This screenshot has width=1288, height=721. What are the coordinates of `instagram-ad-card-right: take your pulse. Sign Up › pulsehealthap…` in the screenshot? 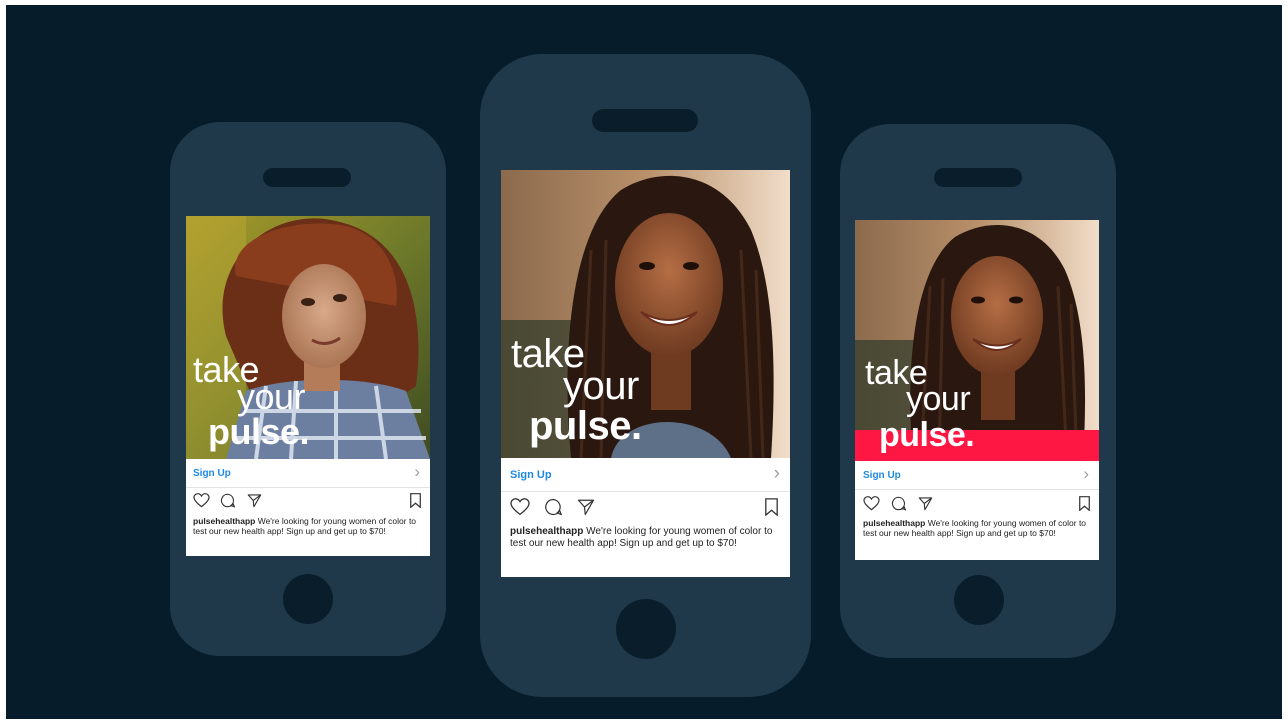 It's located at (977, 390).